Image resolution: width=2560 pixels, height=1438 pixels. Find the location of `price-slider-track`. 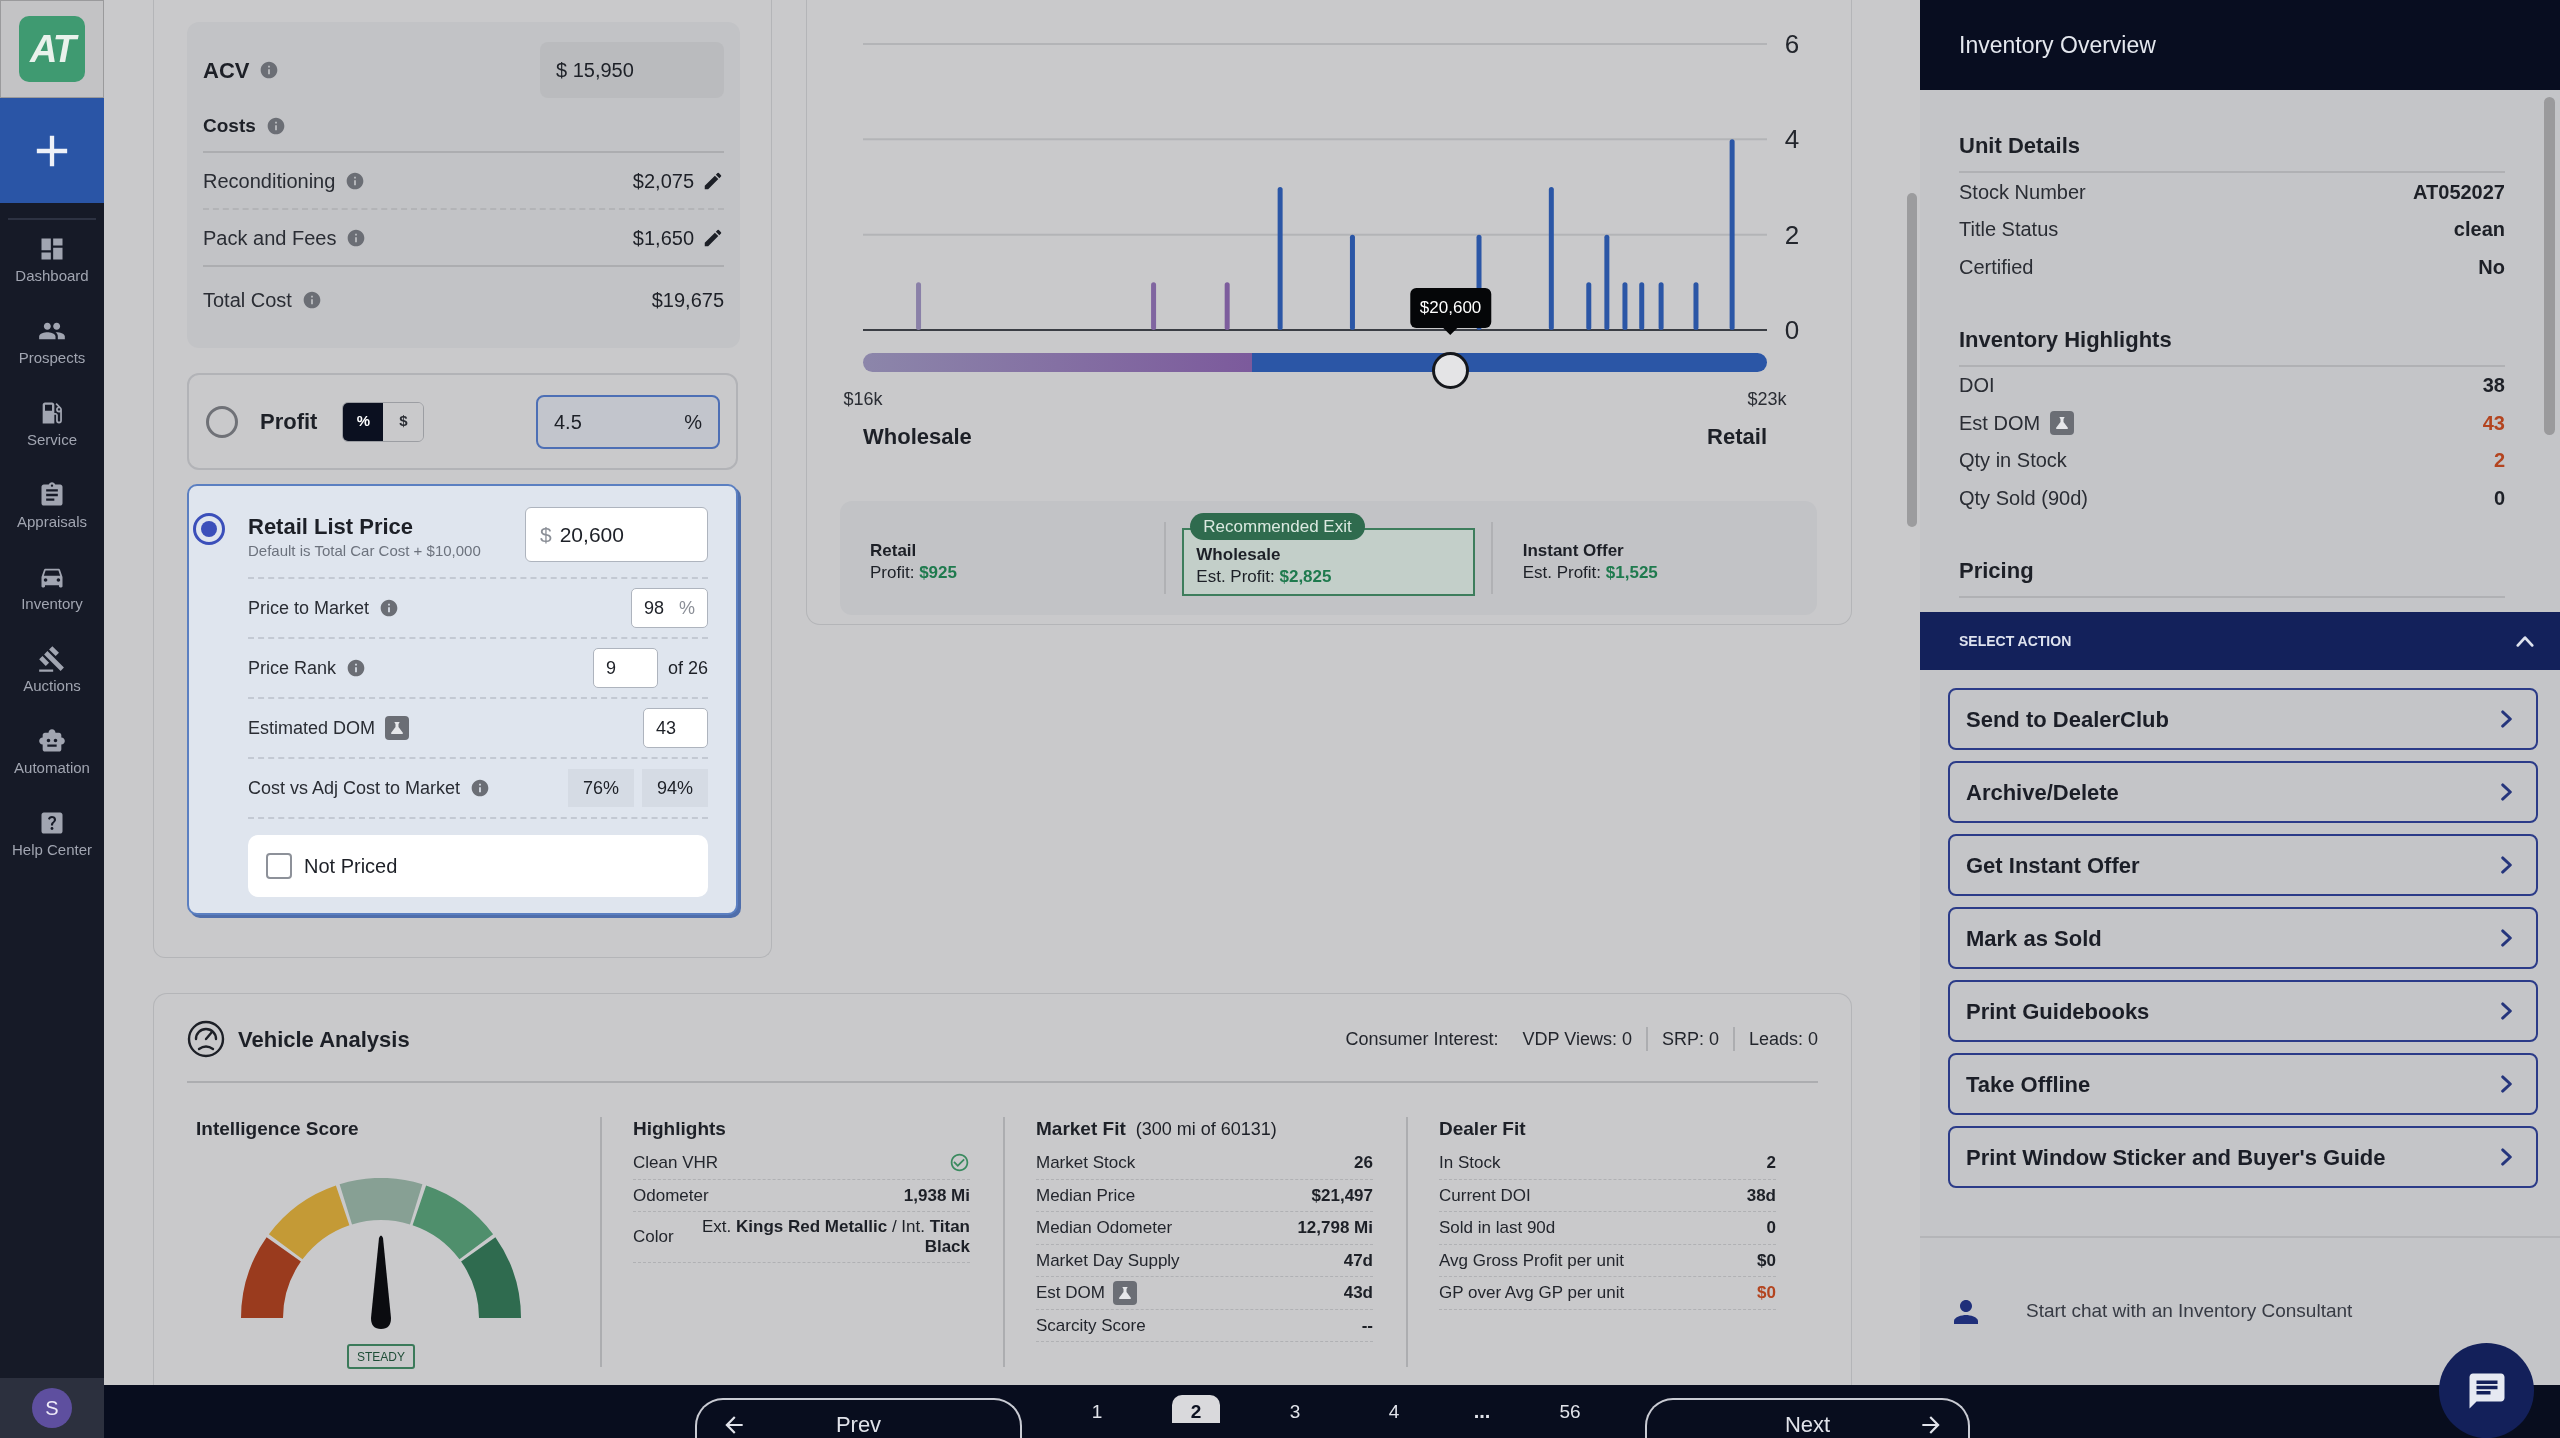

price-slider-track is located at coordinates (1315, 362).